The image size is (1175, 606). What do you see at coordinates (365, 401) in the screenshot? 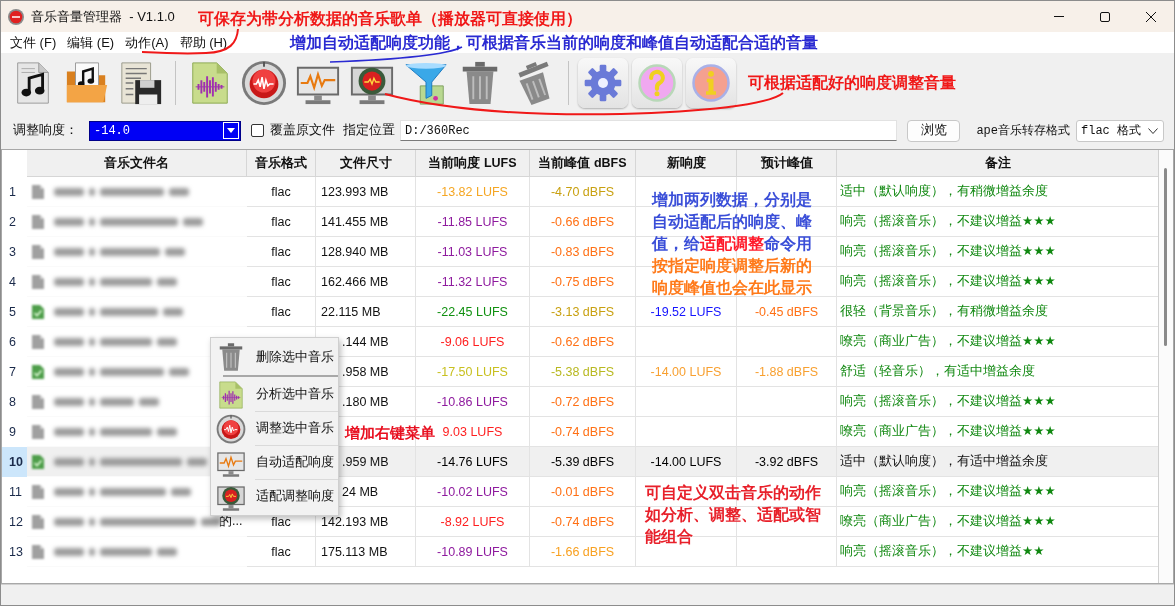
I see `file-size: .180 MB` at bounding box center [365, 401].